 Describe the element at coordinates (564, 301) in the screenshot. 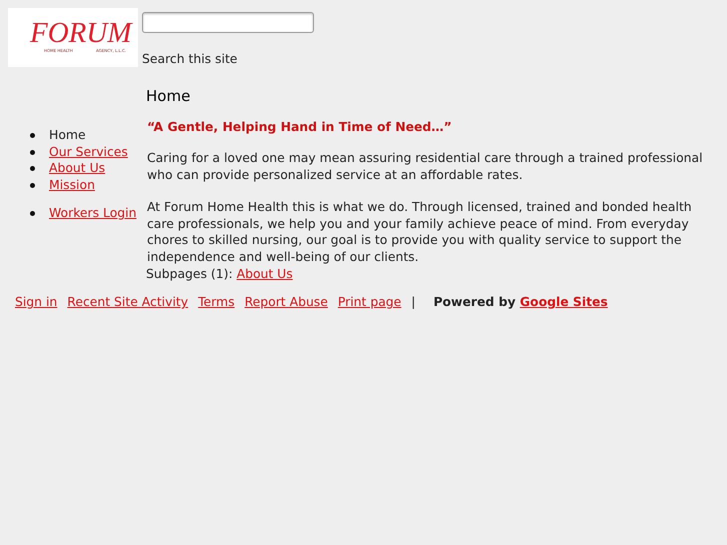

I see `google-sites-link: Google Sites` at that location.